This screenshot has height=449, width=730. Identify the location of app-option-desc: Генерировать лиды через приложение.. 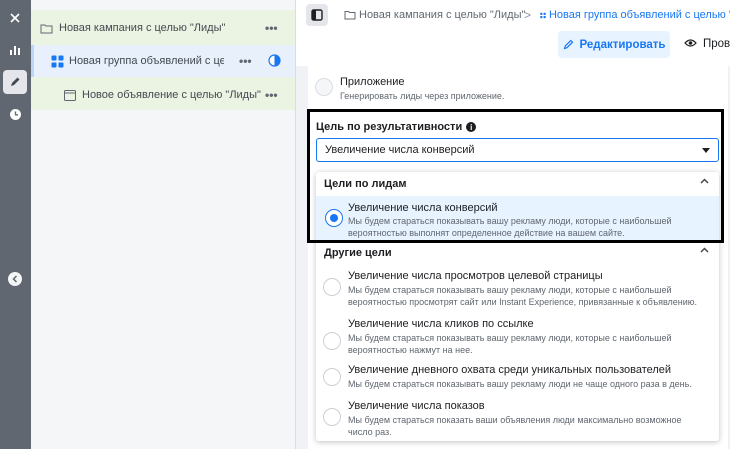
(422, 96).